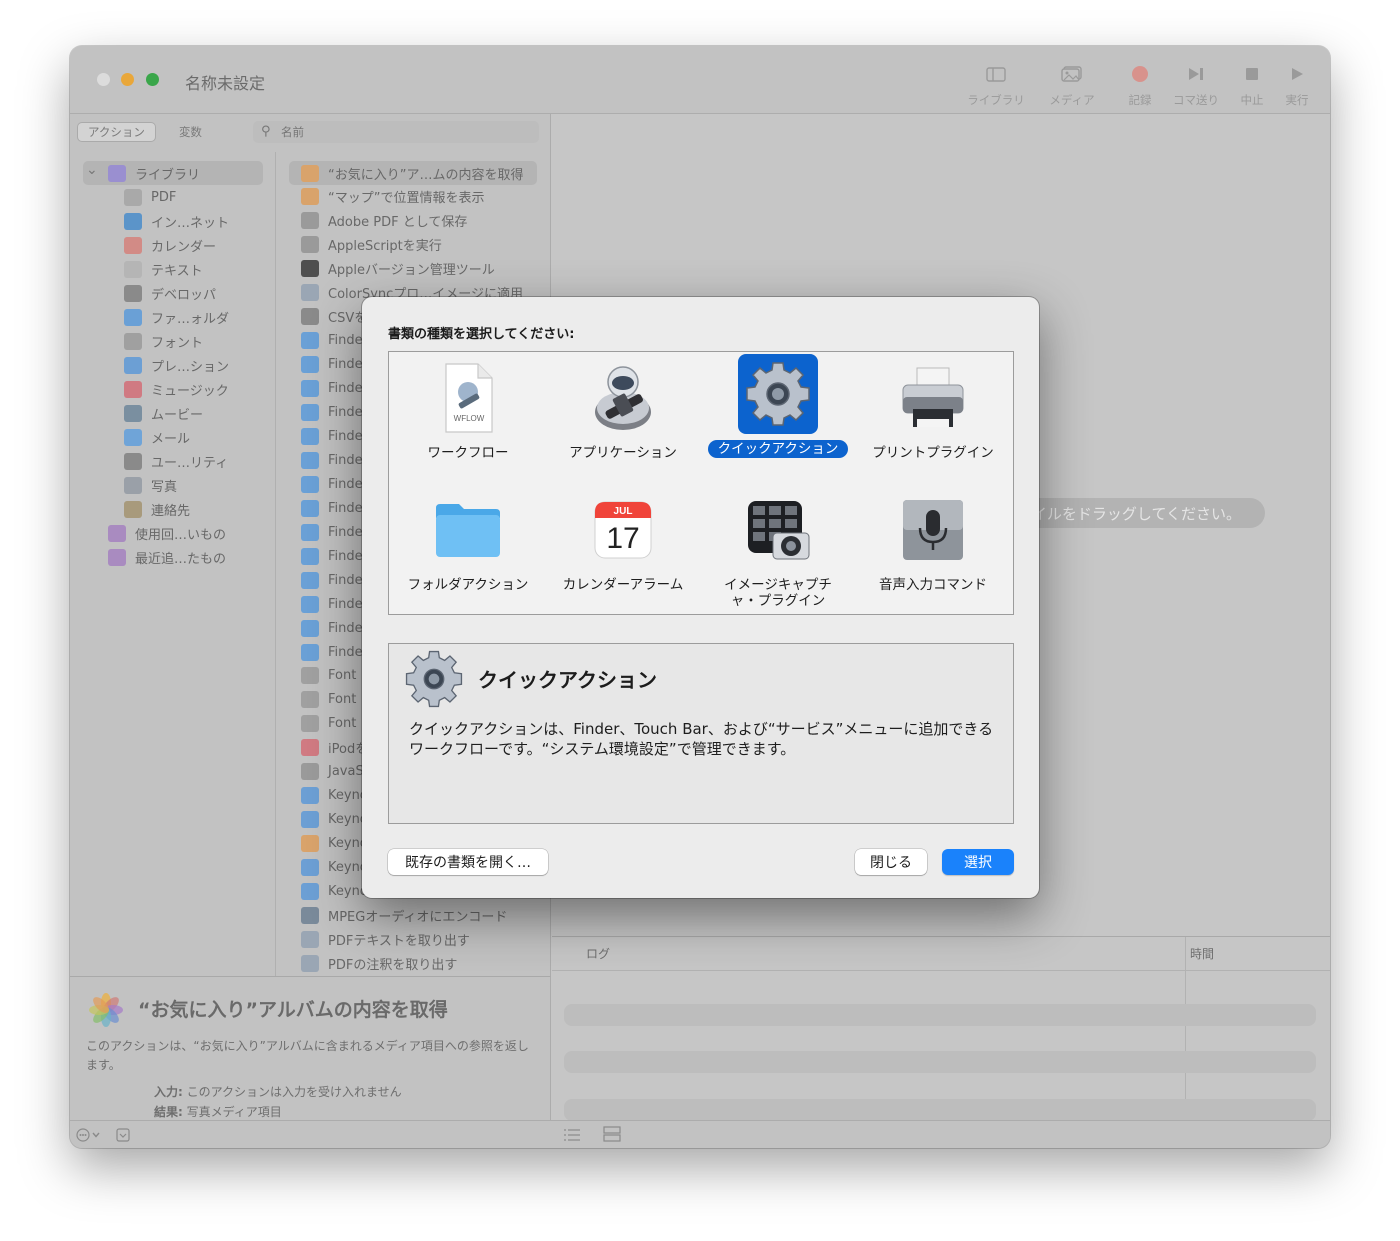 The image size is (1400, 1241). Describe the element at coordinates (170, 293) in the screenshot. I see `sidebar-item: デベロッパ` at that location.